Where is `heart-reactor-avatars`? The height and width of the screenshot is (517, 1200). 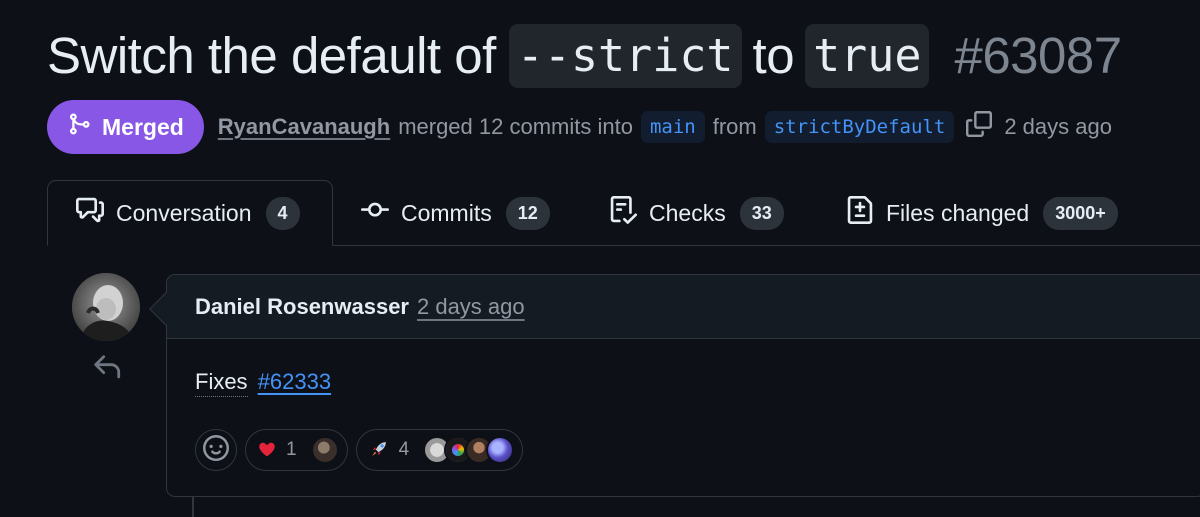 heart-reactor-avatars is located at coordinates (324, 450).